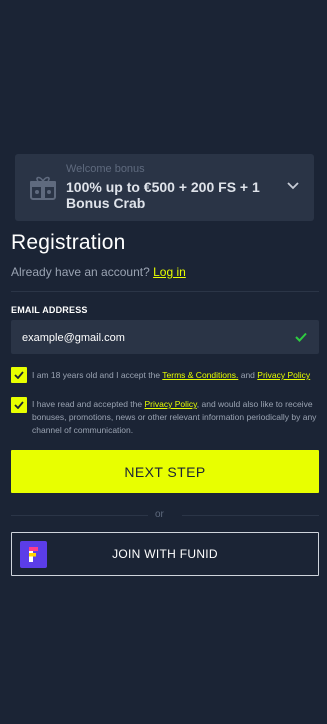 This screenshot has width=327, height=724. What do you see at coordinates (49, 310) in the screenshot?
I see `email-label: EMAIL ADDRESS` at bounding box center [49, 310].